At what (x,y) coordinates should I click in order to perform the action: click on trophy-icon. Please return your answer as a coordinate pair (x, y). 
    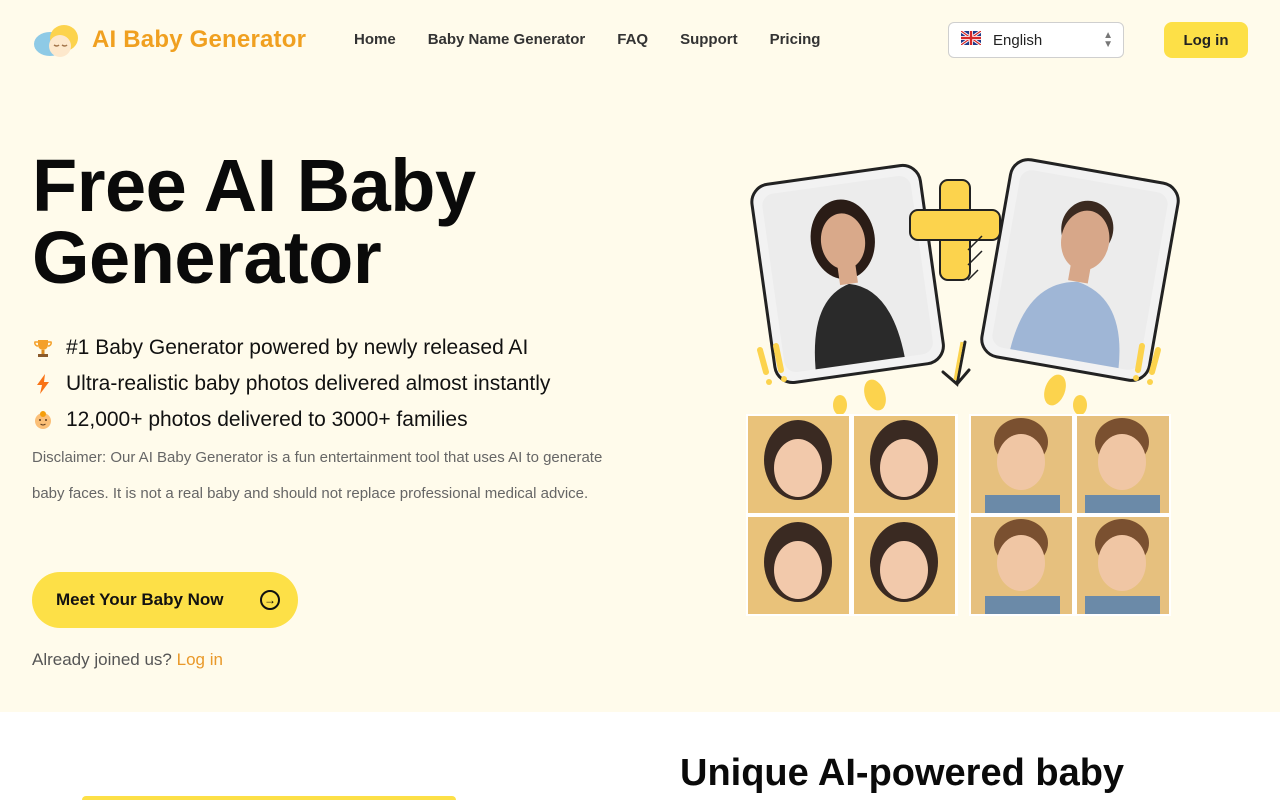
    Looking at the image, I should click on (43, 348).